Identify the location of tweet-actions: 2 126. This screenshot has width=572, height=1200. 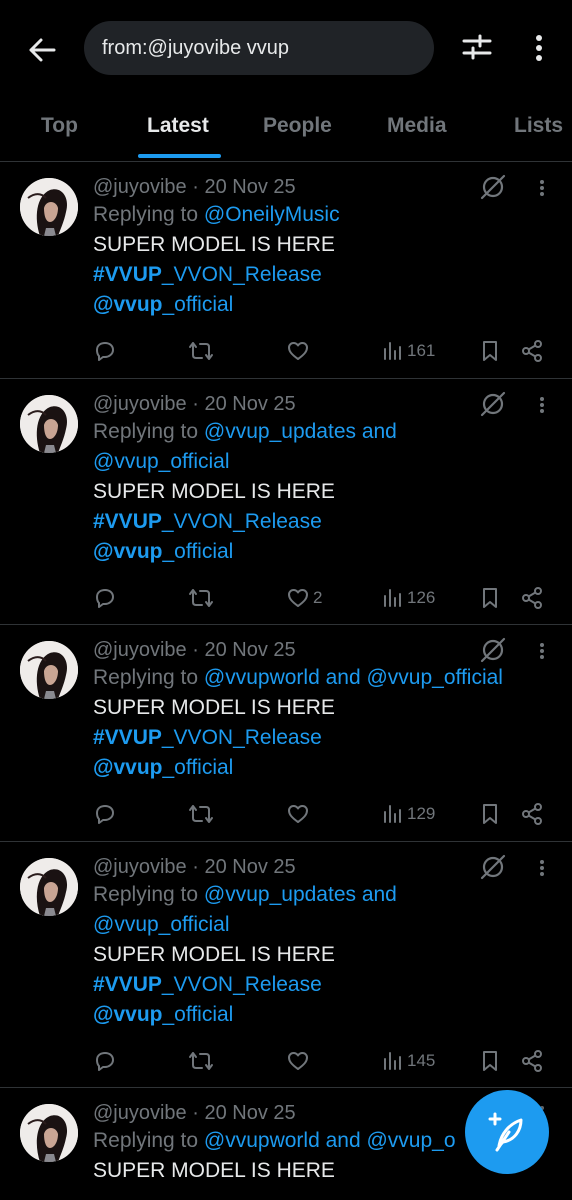
(286, 598).